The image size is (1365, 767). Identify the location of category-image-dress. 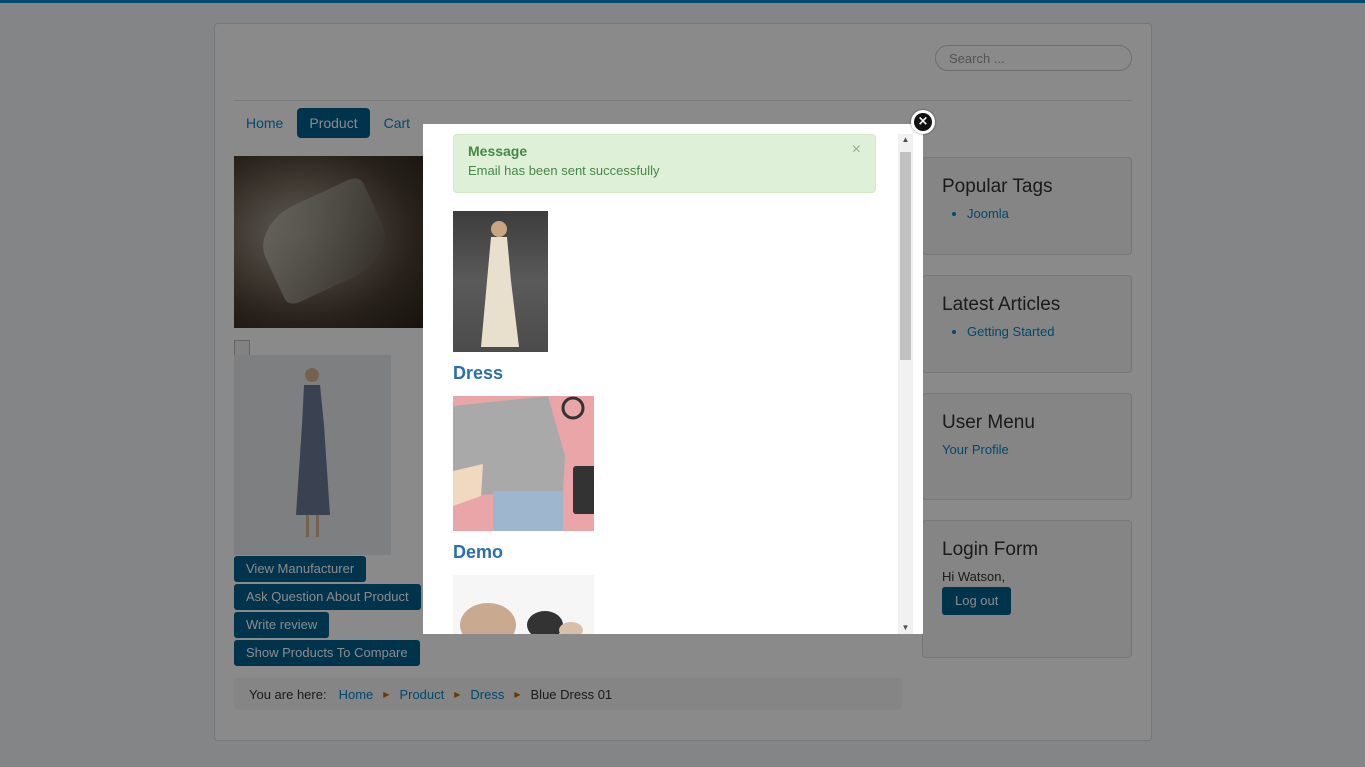
(500, 281).